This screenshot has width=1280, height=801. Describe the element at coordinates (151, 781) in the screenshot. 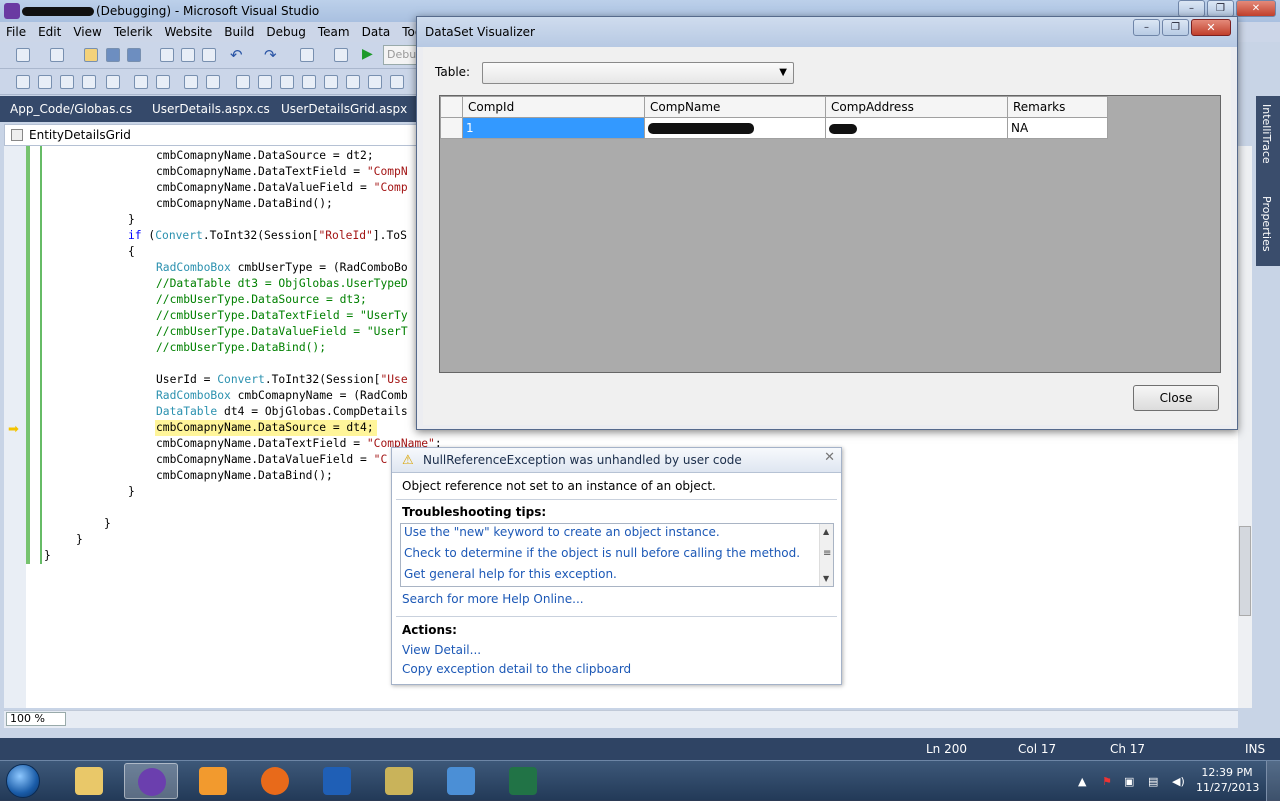

I see `visual-studio-button` at that location.